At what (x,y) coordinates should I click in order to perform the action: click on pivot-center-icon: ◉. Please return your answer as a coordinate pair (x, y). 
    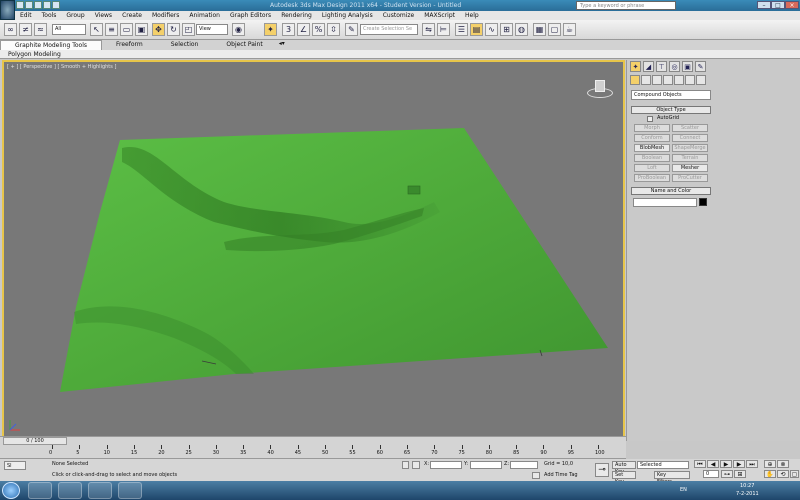
    Looking at the image, I should click on (238, 29).